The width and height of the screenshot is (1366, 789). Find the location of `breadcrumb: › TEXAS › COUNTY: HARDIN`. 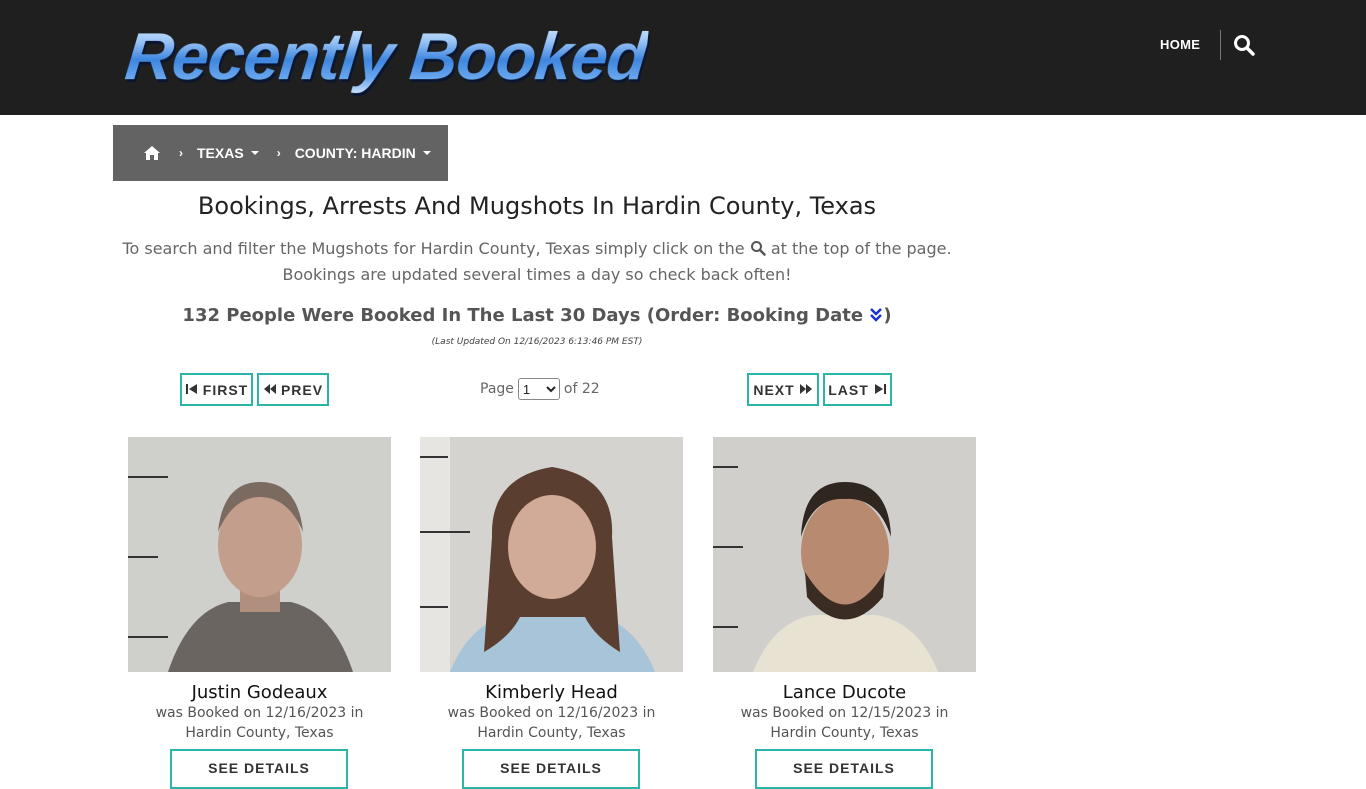

breadcrumb: › TEXAS › COUNTY: HARDIN is located at coordinates (280, 153).